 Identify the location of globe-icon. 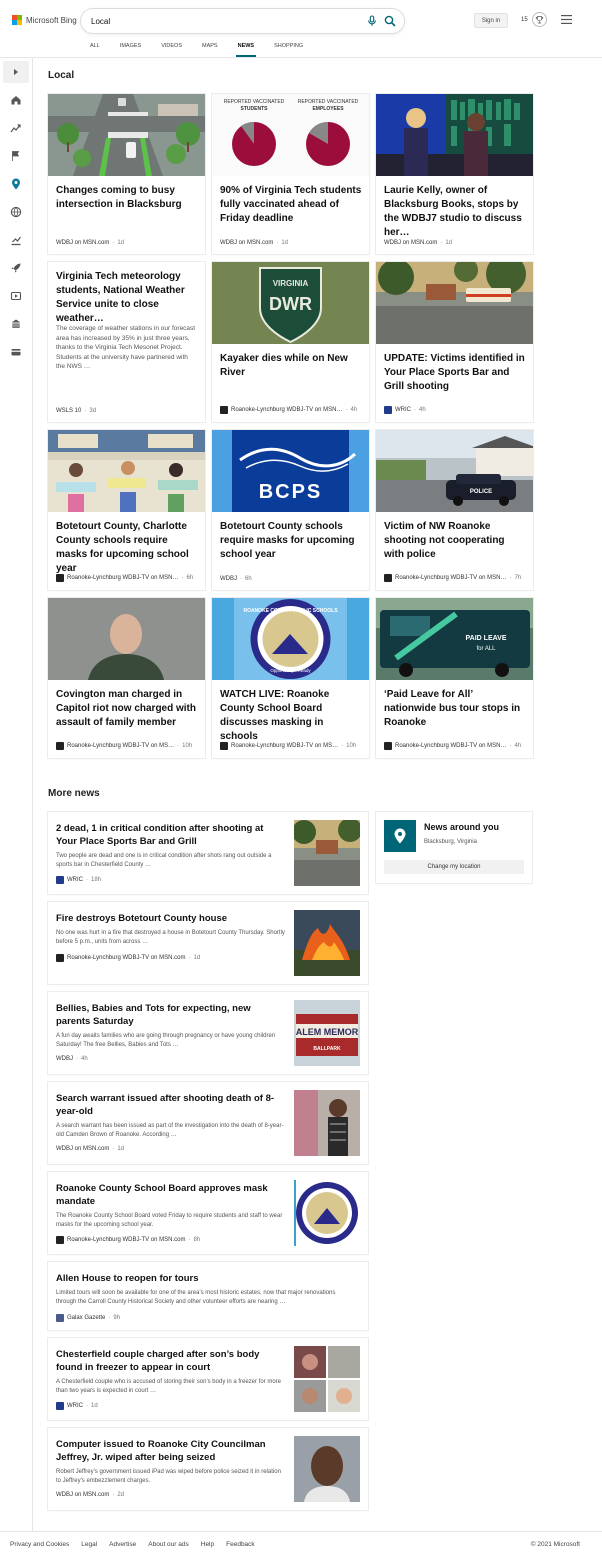
(16, 212).